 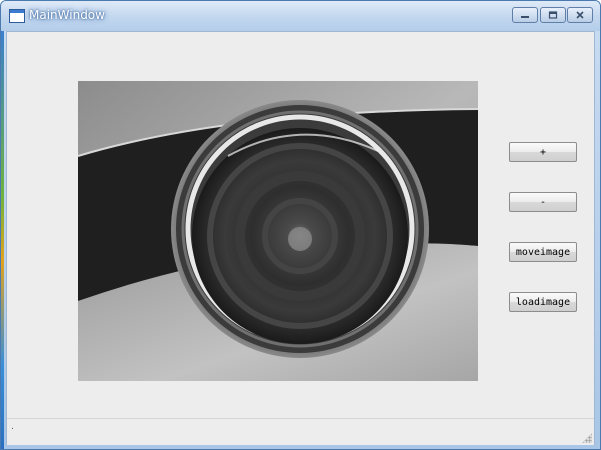 What do you see at coordinates (300, 431) in the screenshot?
I see `status-bar: .` at bounding box center [300, 431].